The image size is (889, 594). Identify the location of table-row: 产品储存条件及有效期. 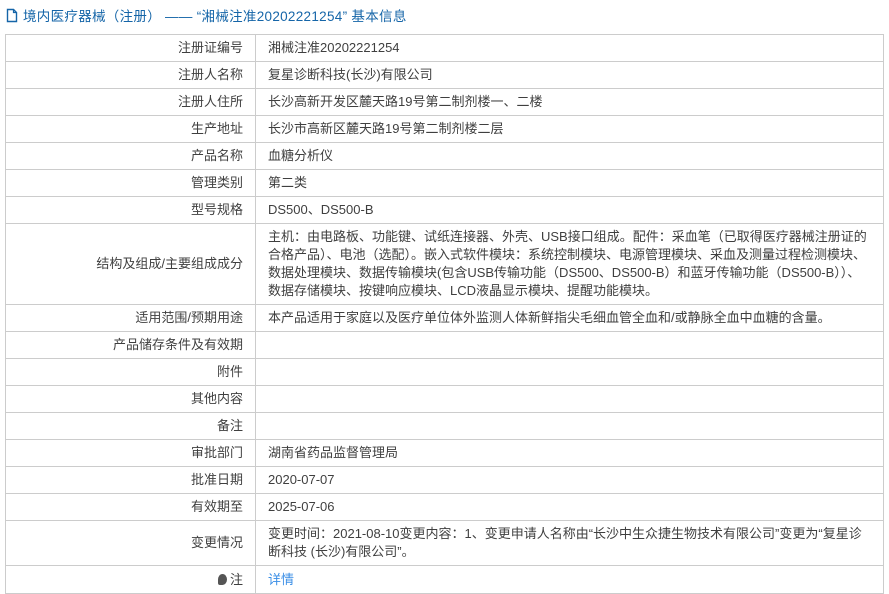
(444, 345).